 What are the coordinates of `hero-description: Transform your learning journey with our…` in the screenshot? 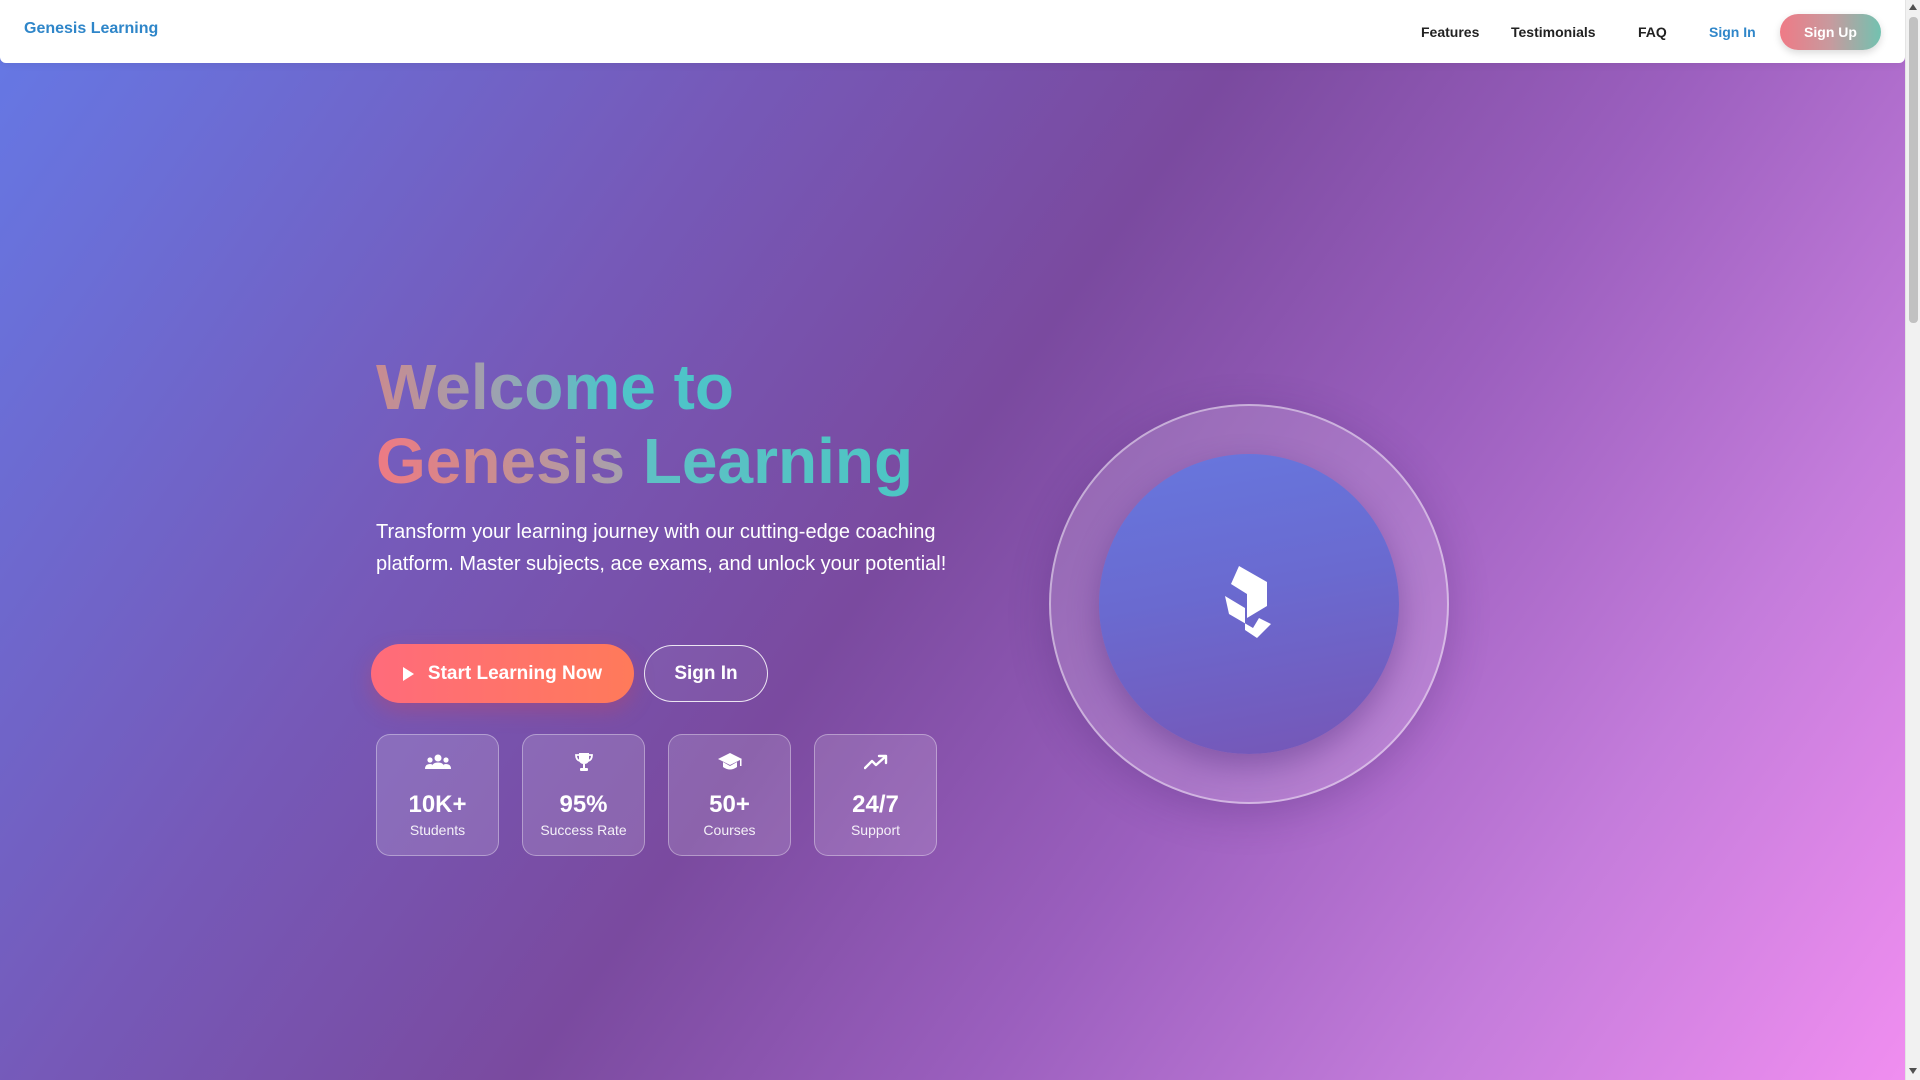 It's located at (661, 548).